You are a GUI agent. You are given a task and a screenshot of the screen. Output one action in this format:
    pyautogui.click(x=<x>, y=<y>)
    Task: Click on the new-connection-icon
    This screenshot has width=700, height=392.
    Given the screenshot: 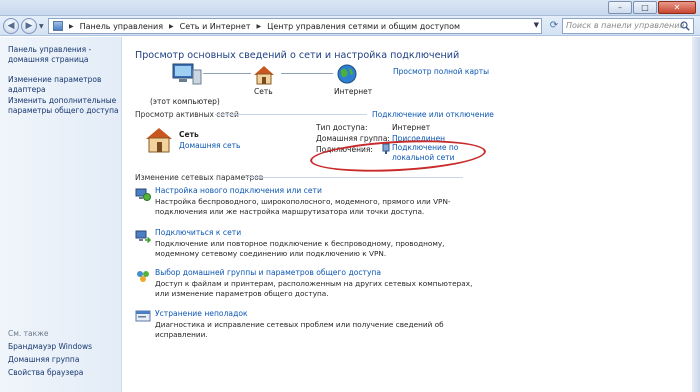 What is the action you would take?
    pyautogui.click(x=143, y=194)
    